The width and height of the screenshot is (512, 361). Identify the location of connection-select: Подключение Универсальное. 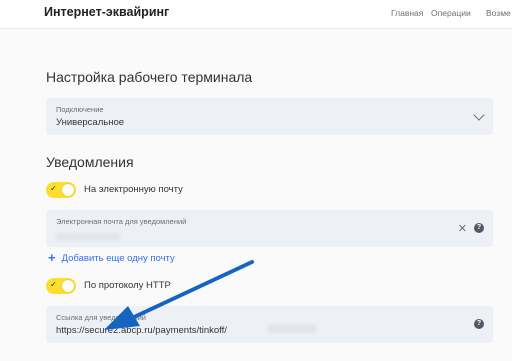
(269, 116).